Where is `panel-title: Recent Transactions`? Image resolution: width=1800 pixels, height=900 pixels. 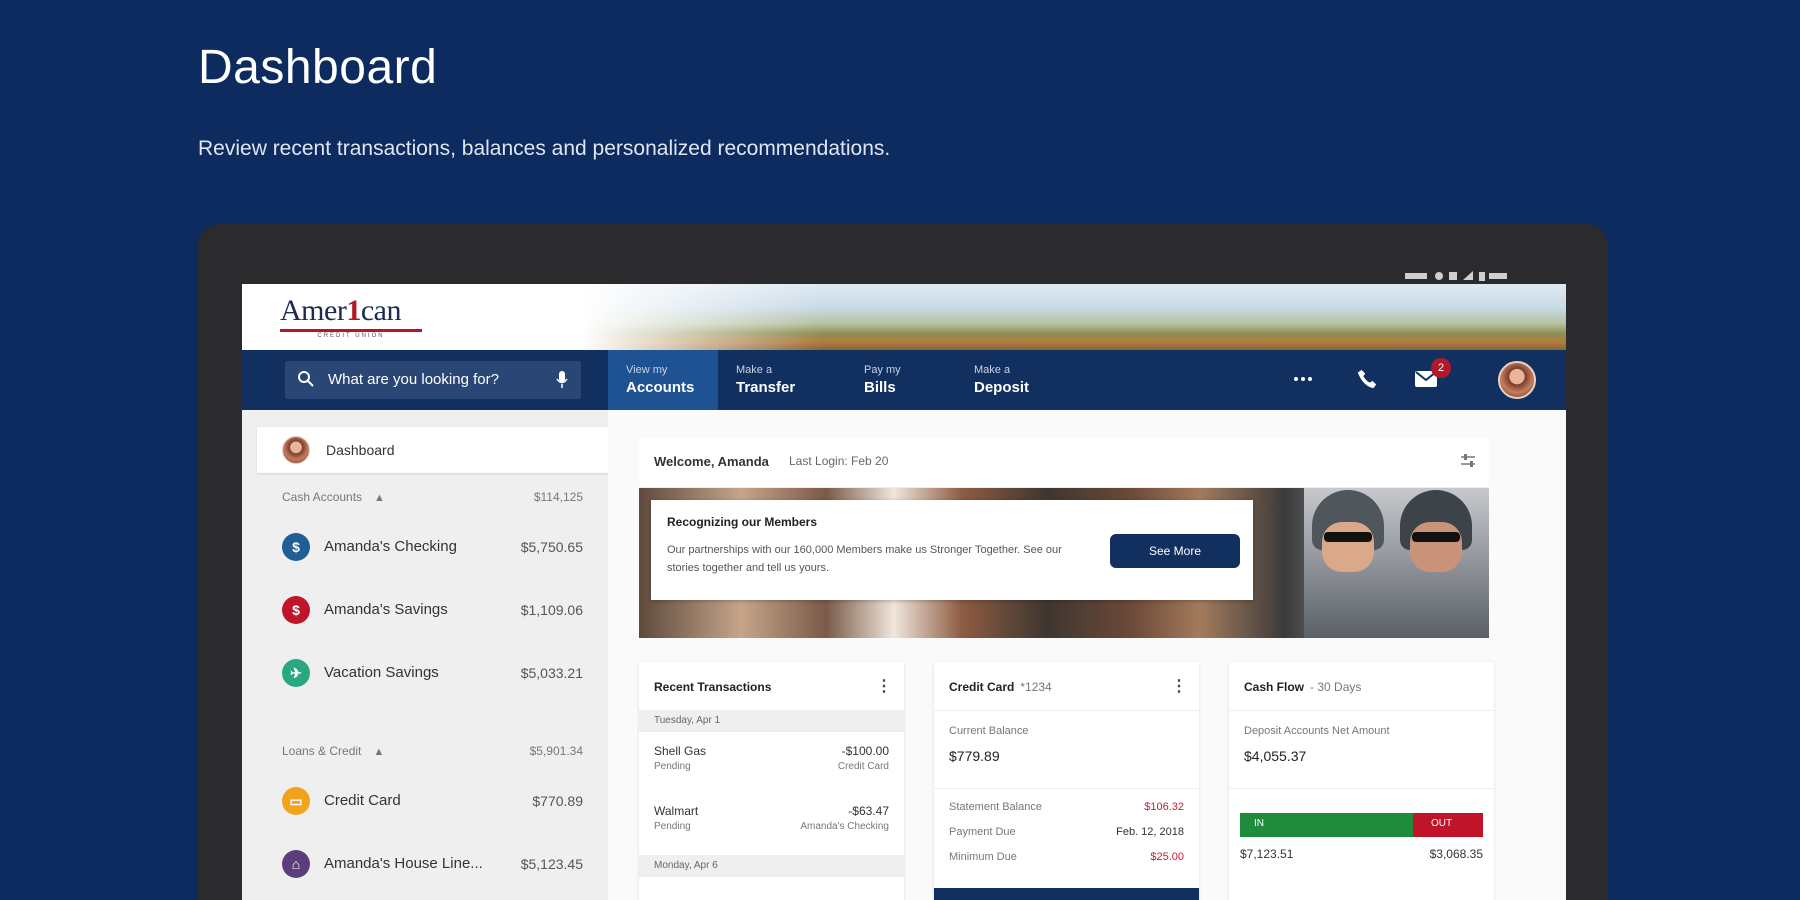
panel-title: Recent Transactions is located at coordinates (713, 687).